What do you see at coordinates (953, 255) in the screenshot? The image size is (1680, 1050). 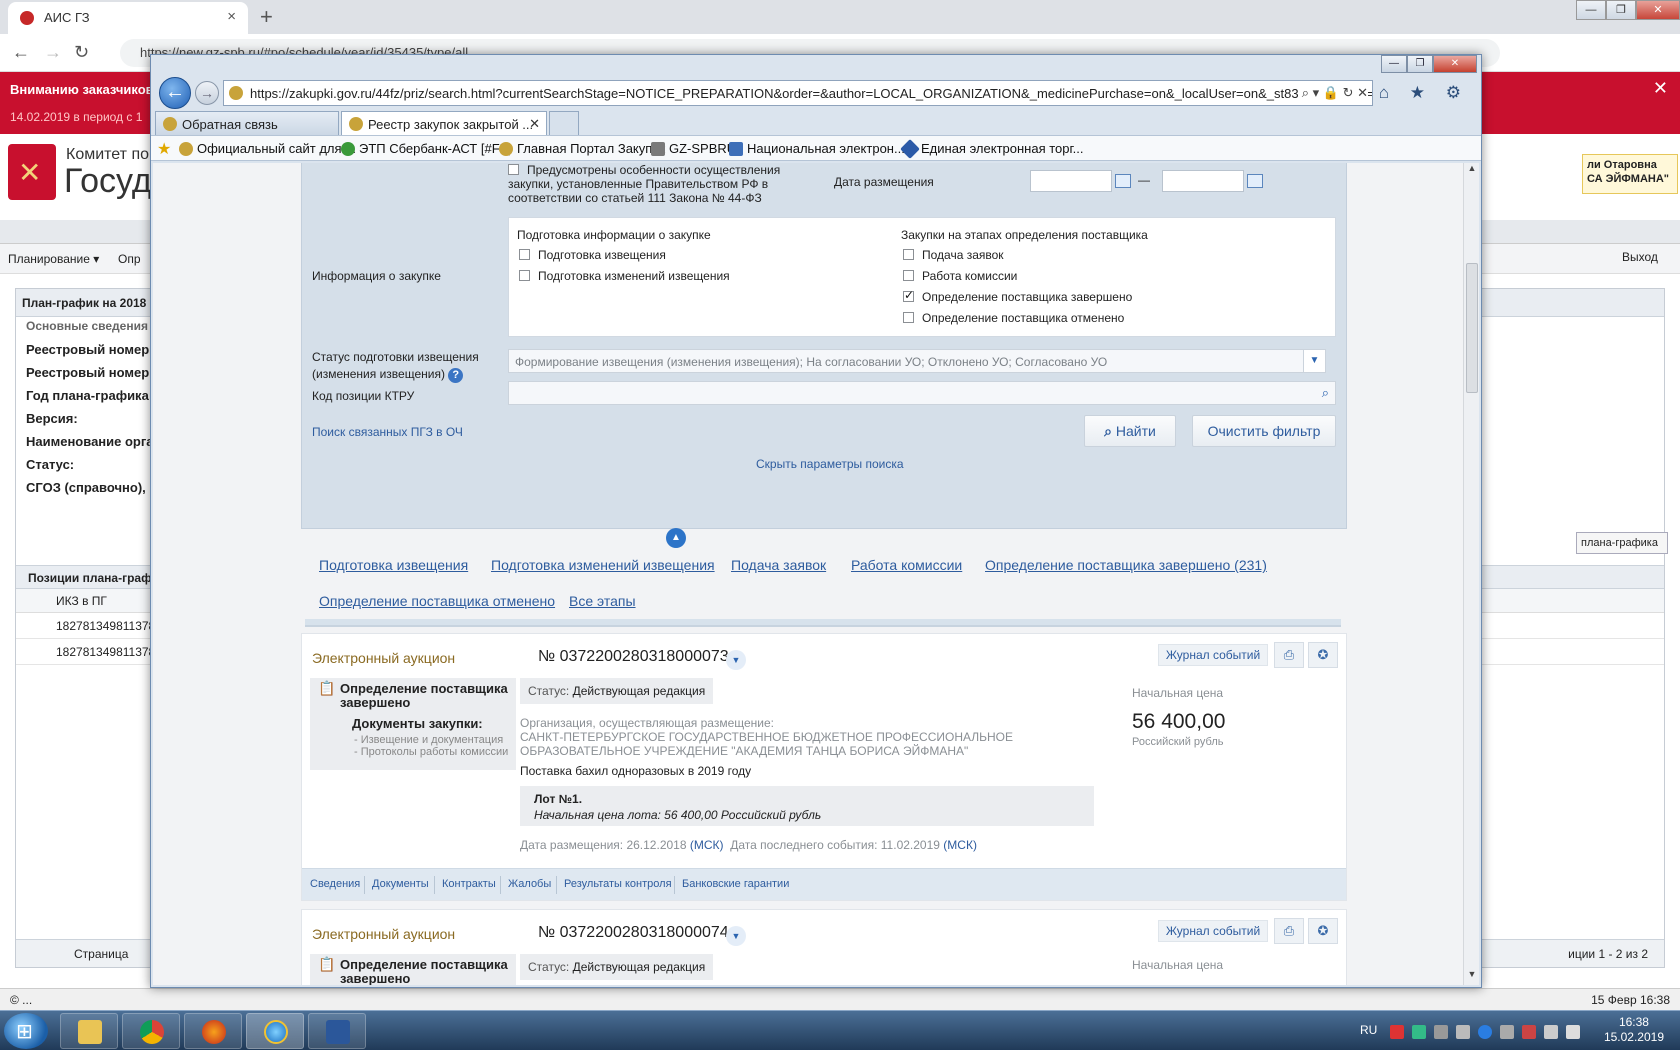 I see `stage-option: Подача заявок` at bounding box center [953, 255].